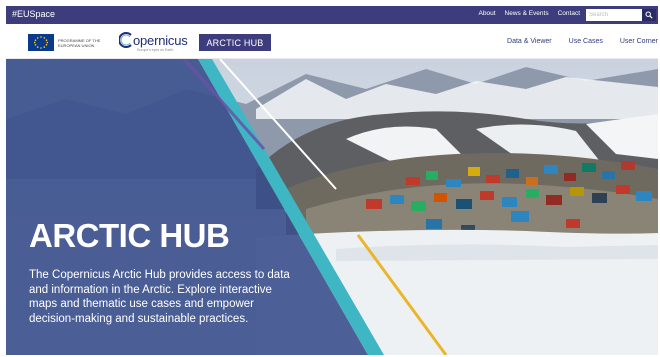 The width and height of the screenshot is (660, 357). Describe the element at coordinates (614, 15) in the screenshot. I see `search-input` at that location.